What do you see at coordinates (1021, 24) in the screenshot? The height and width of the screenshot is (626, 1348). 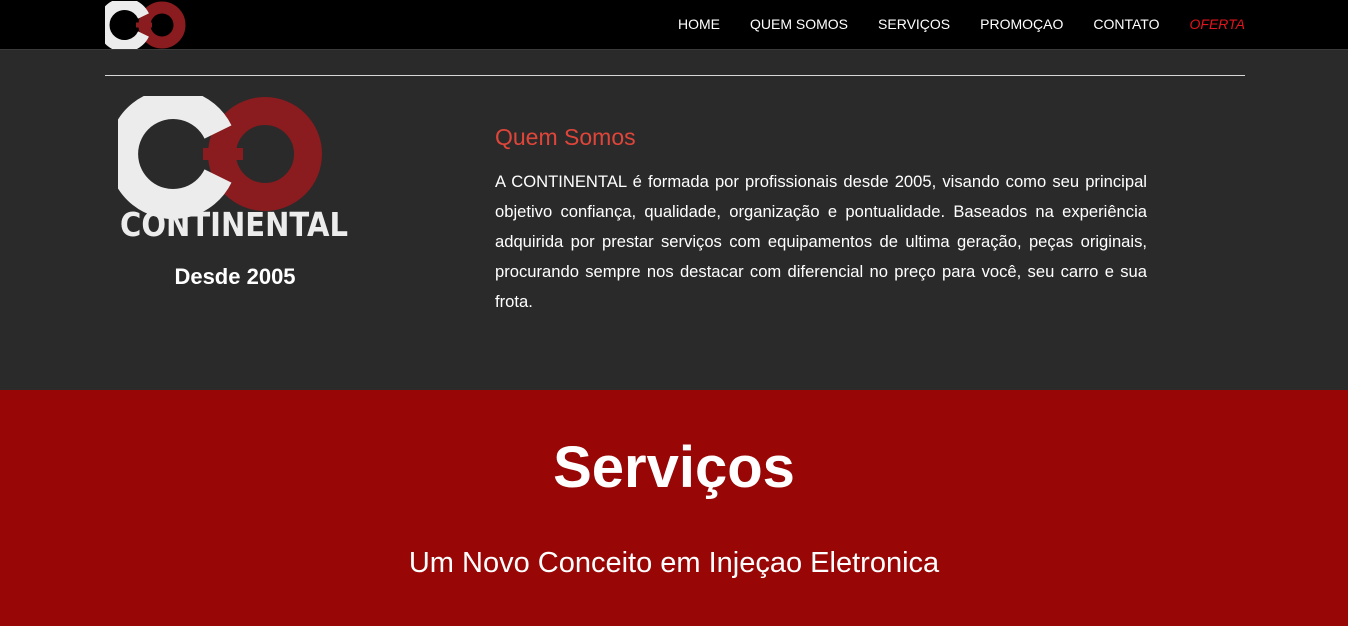 I see `nav-promocao-link: PROMOÇAO` at bounding box center [1021, 24].